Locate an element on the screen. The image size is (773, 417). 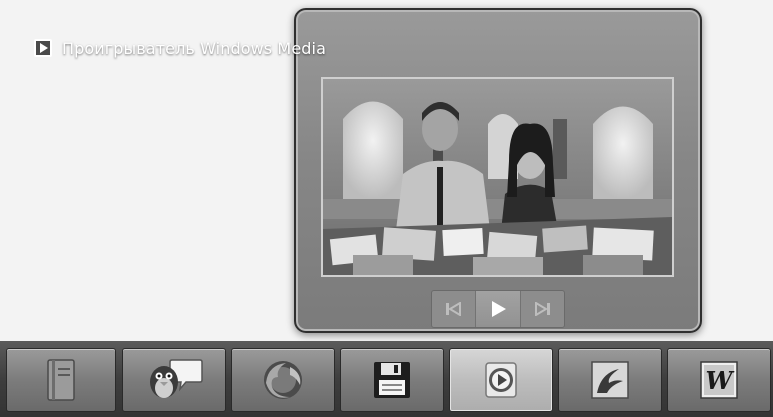
word-icon: W is located at coordinates (719, 380).